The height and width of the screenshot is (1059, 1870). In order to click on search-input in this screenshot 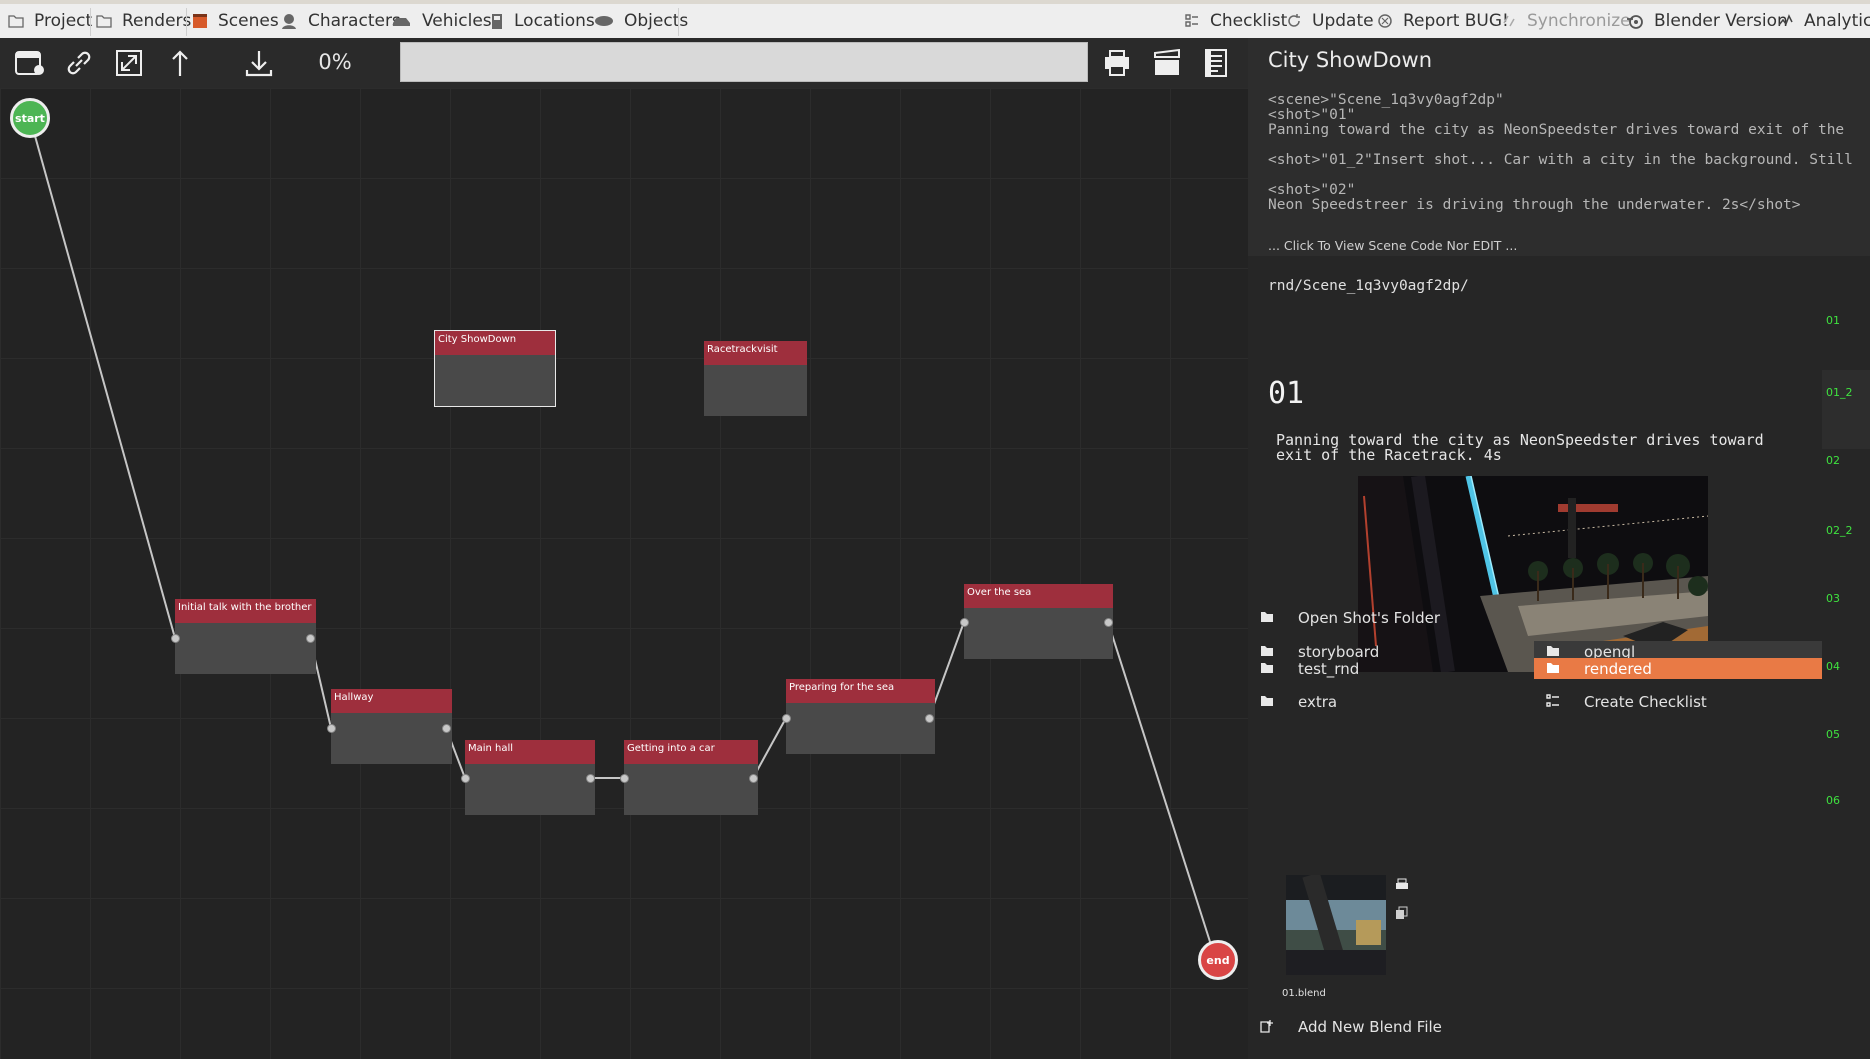, I will do `click(744, 62)`.